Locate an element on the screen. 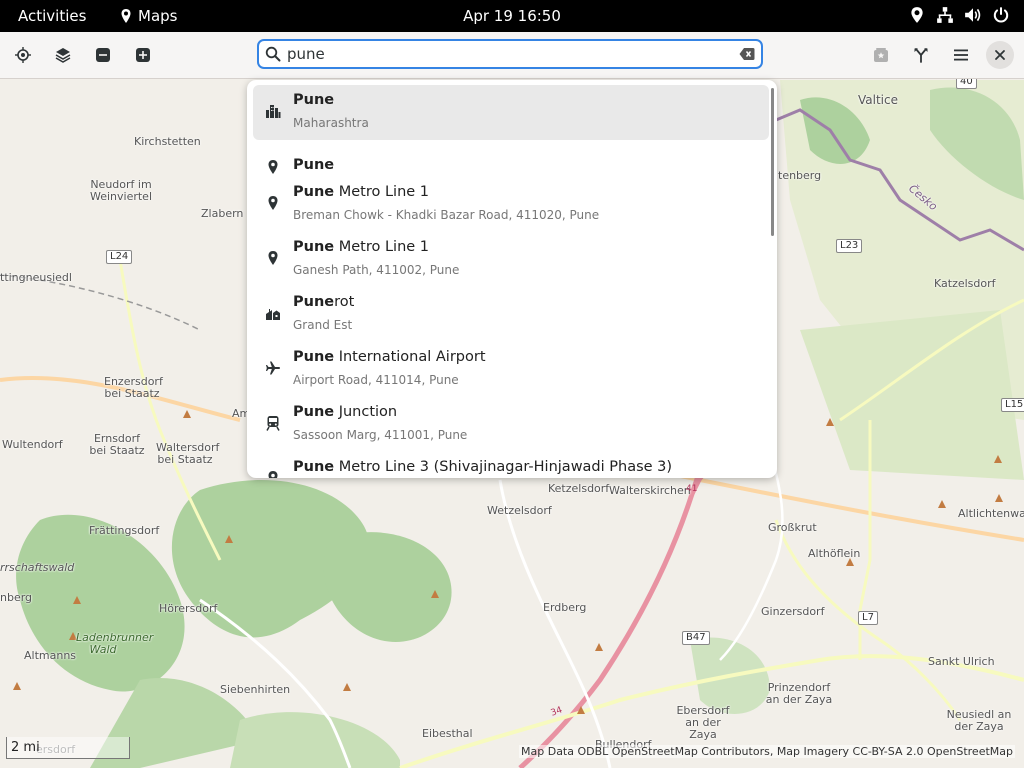  town-icon is located at coordinates (273, 314).